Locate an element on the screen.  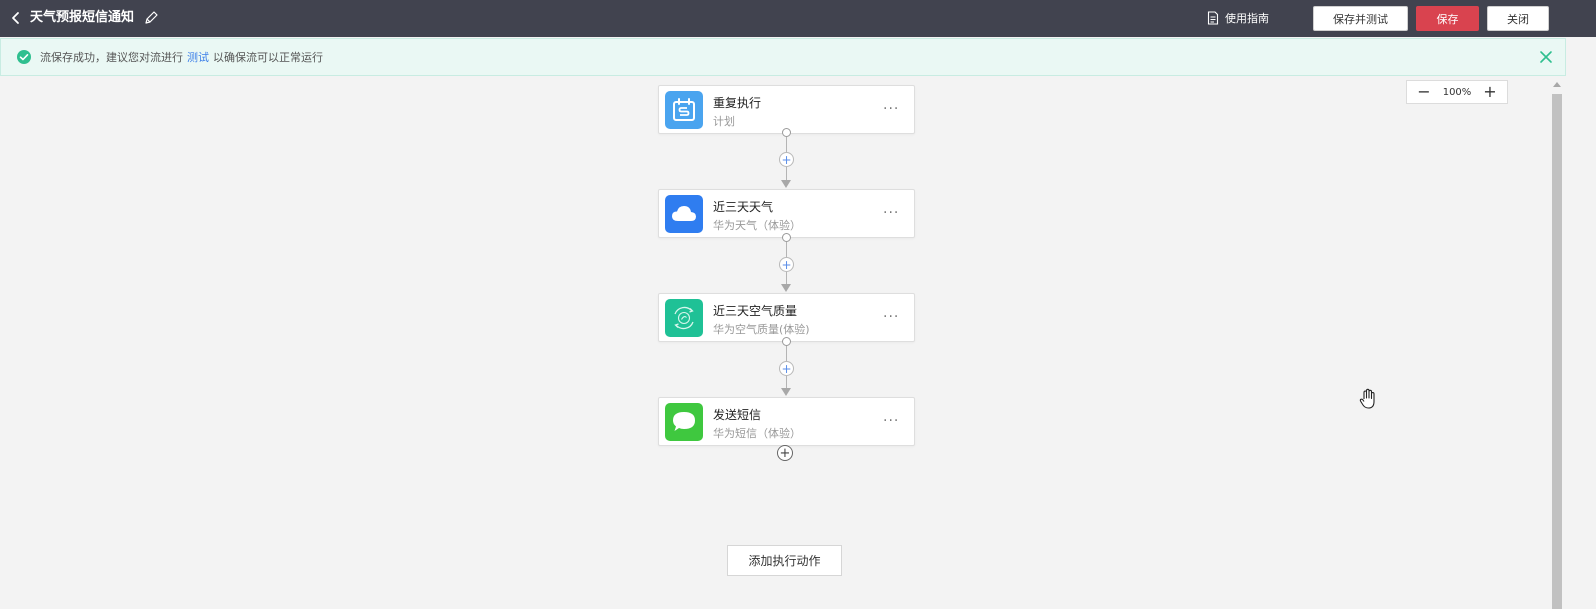
close-icon is located at coordinates (1546, 57).